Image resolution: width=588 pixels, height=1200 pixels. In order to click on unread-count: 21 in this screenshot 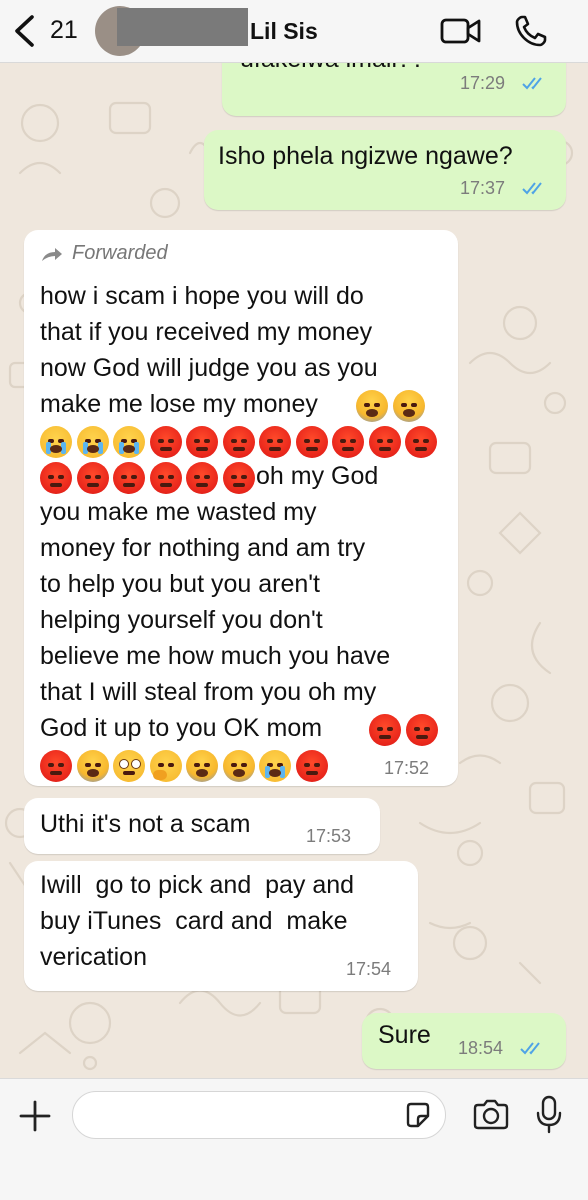, I will do `click(64, 30)`.